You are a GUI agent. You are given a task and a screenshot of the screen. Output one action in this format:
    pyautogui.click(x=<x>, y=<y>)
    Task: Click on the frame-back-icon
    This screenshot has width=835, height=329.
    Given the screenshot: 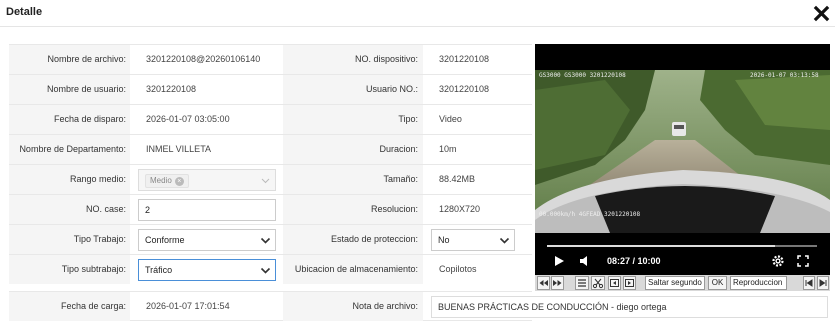 What is the action you would take?
    pyautogui.click(x=614, y=283)
    